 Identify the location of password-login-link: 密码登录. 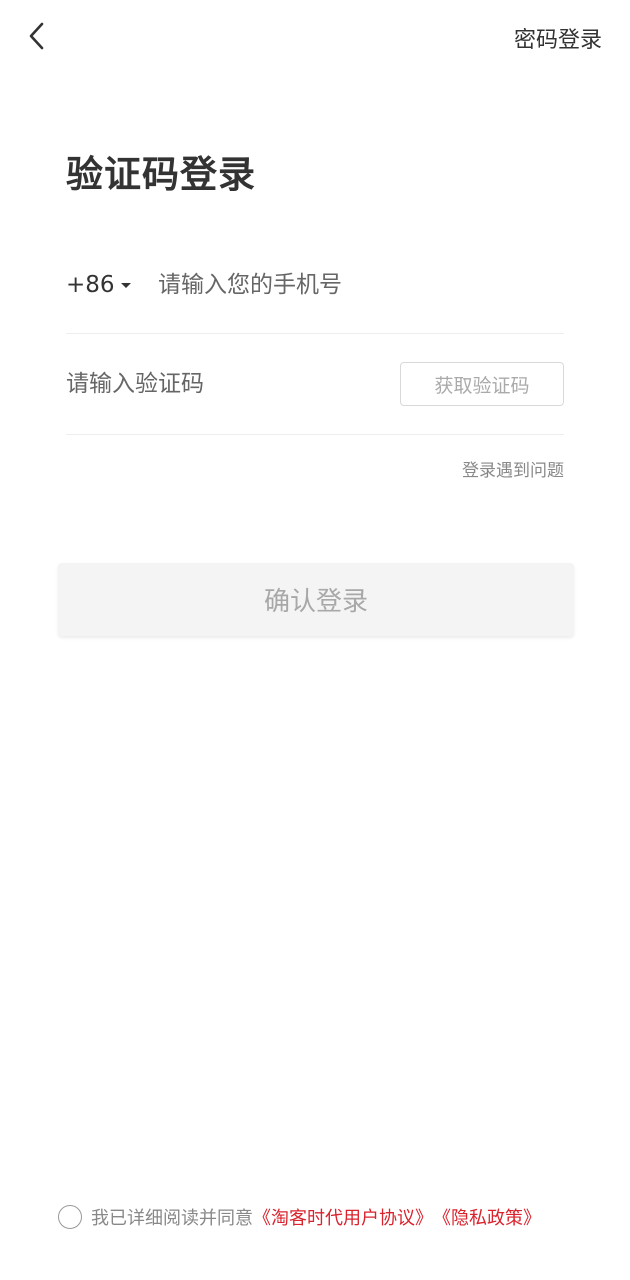
(558, 38).